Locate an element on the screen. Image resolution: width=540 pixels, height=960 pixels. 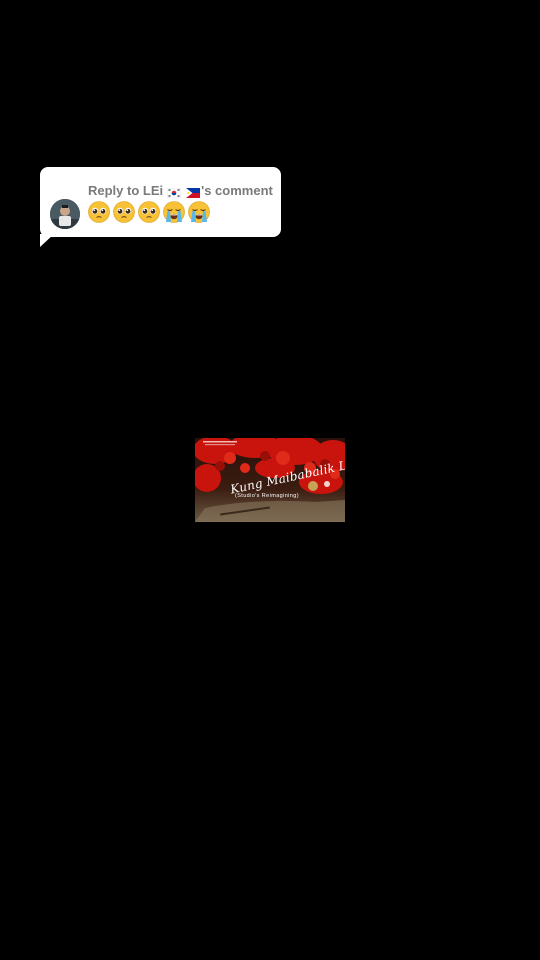
reply-title: Reply to LEi 's comment is located at coordinates (180, 190).